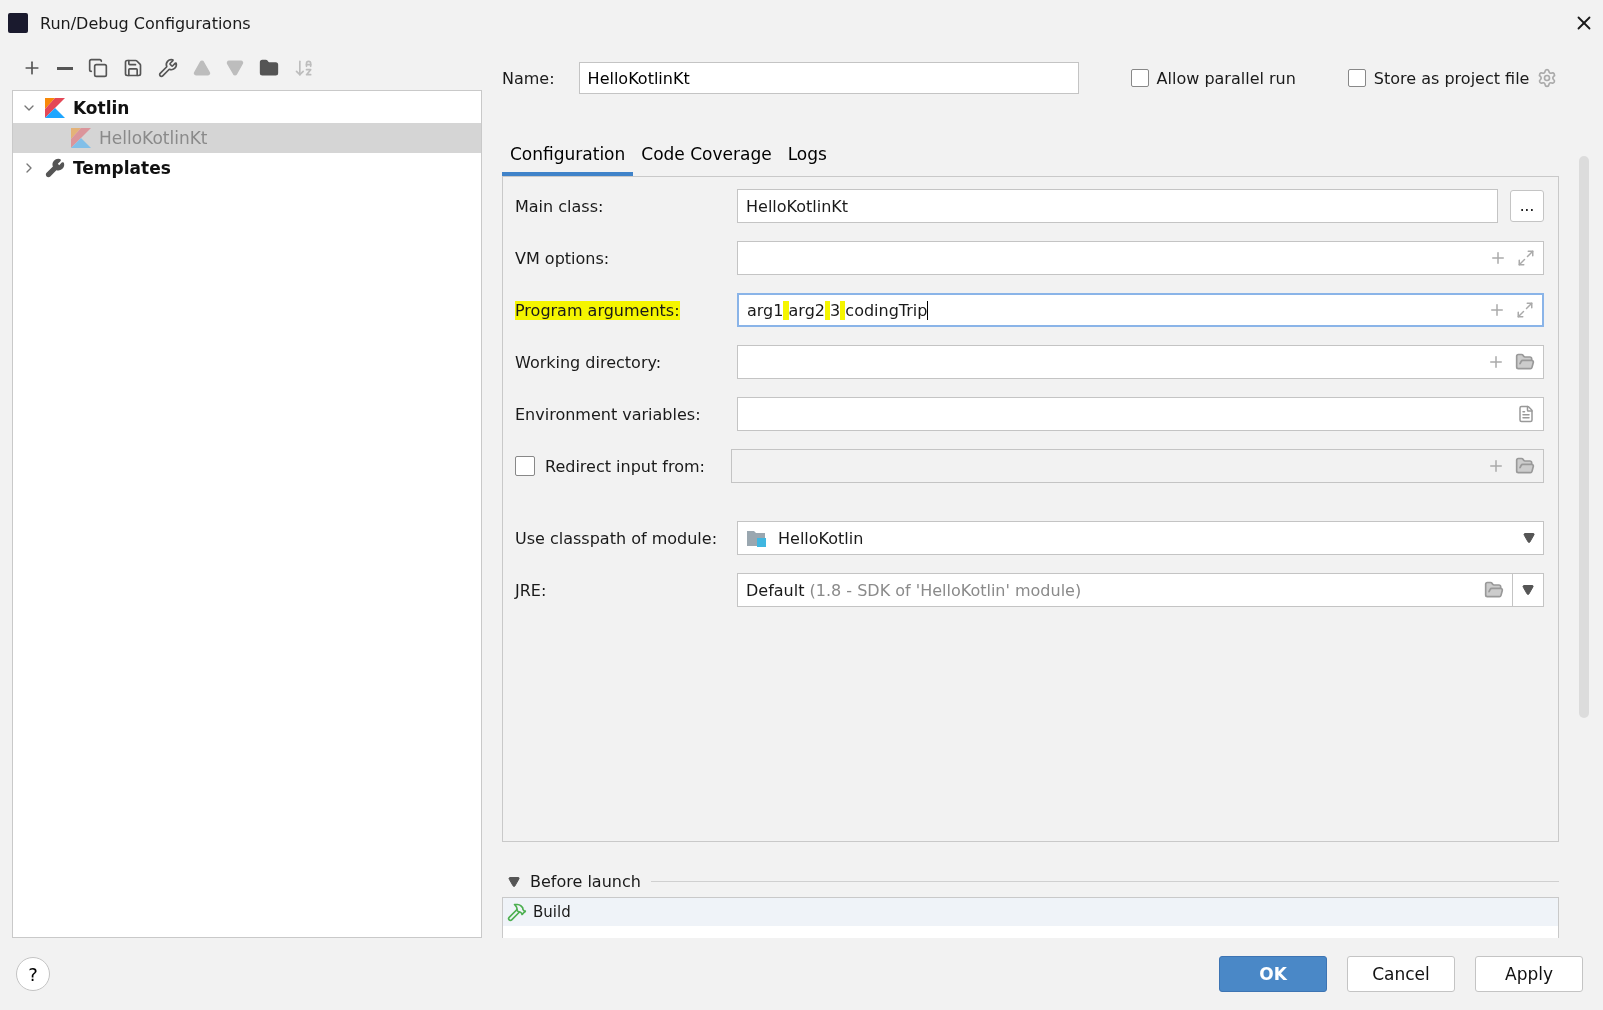 Image resolution: width=1603 pixels, height=1010 pixels. I want to click on folder-add-icon, so click(269, 68).